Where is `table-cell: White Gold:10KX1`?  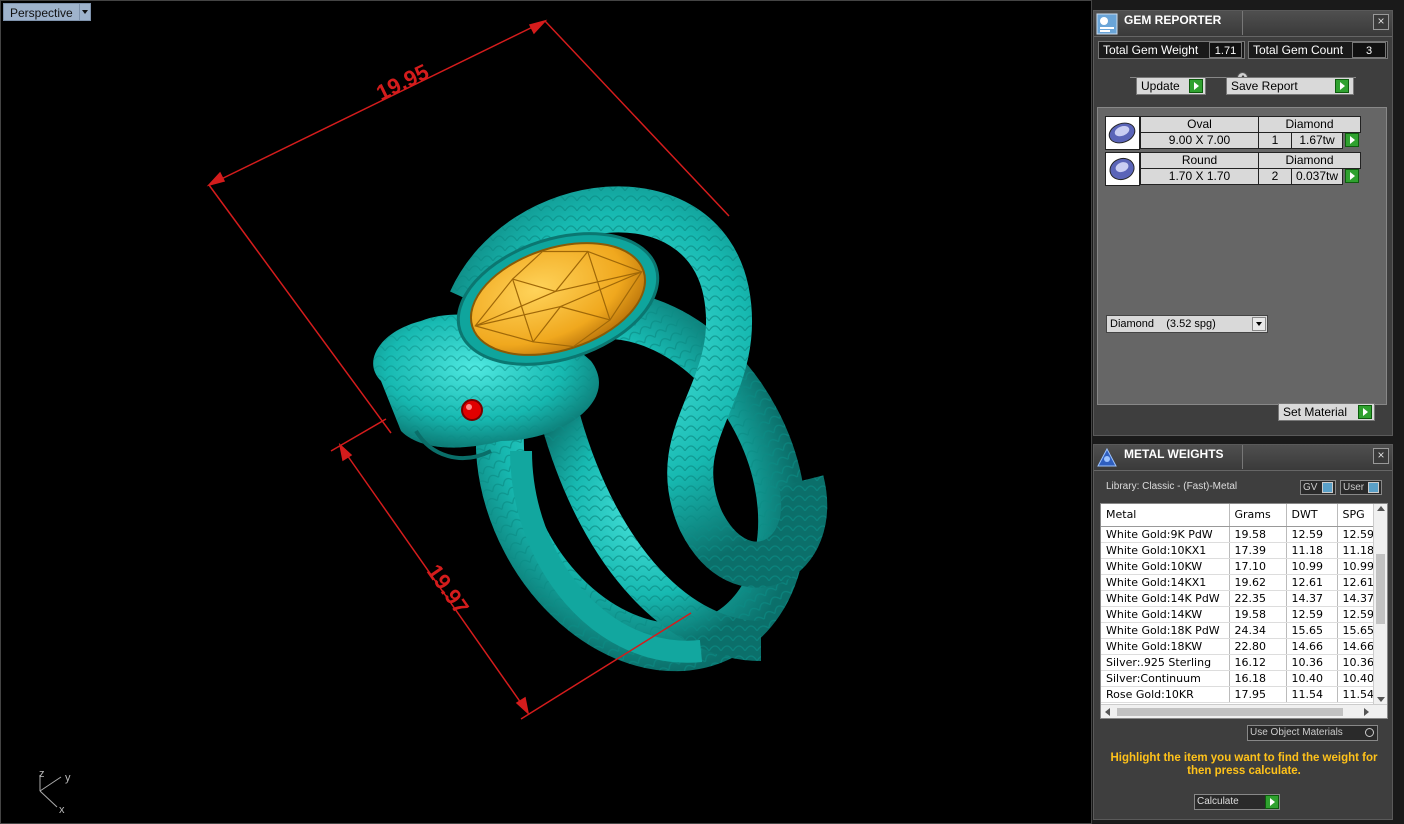
table-cell: White Gold:10KX1 is located at coordinates (1165, 550).